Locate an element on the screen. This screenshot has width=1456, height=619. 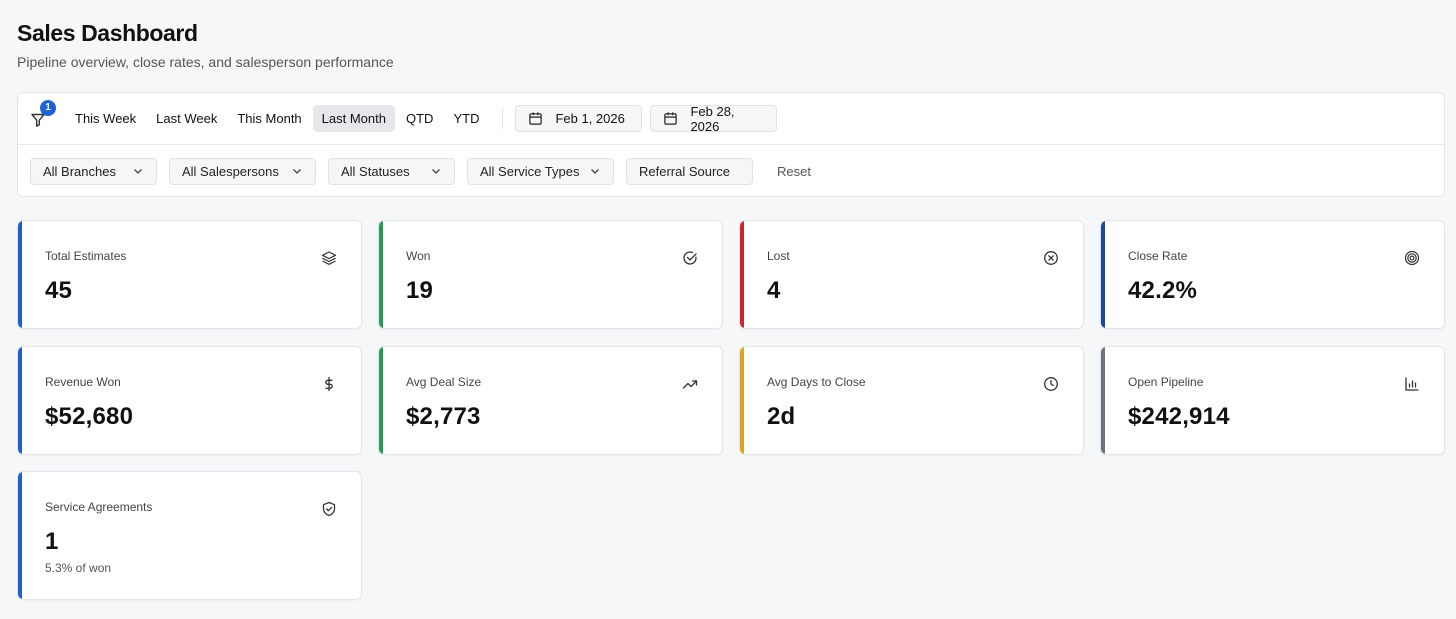
metric-card-won: Won 19 is located at coordinates (550, 274).